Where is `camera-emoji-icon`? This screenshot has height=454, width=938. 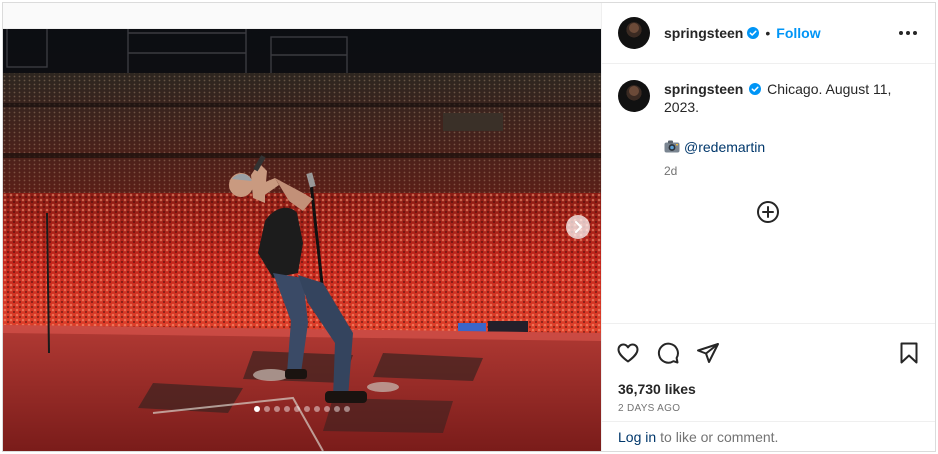
camera-emoji-icon is located at coordinates (672, 146).